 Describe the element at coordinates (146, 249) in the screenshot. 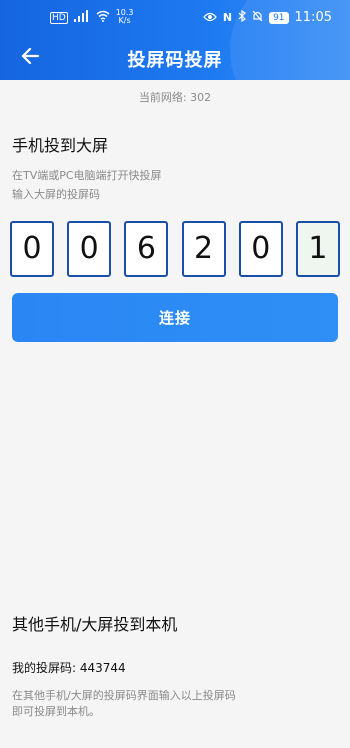

I see `code-digit-box: 6` at that location.